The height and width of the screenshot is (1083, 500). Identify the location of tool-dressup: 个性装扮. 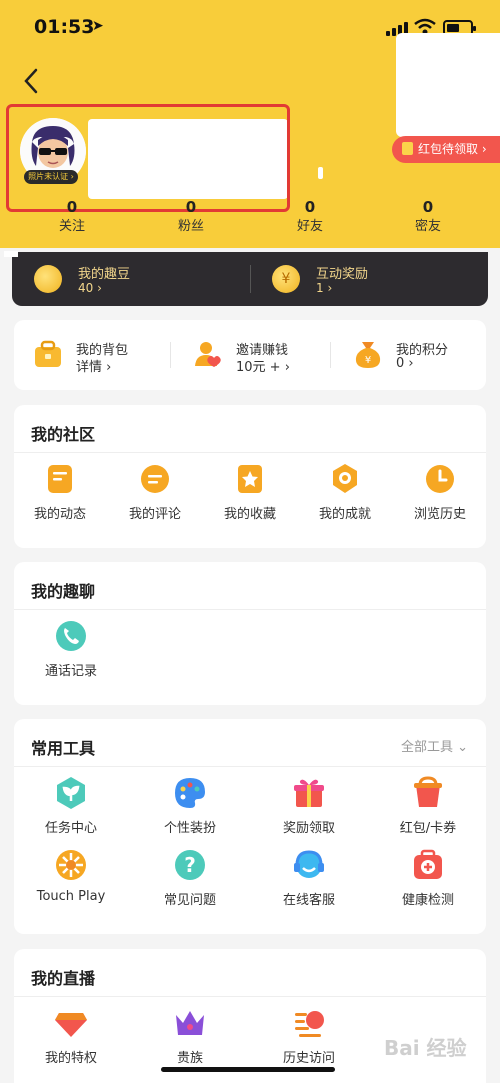
(190, 805).